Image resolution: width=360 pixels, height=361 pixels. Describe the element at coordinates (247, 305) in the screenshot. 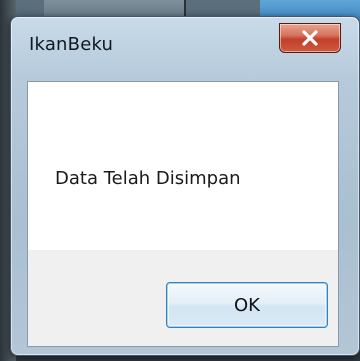

I see `ok-button: OK` at that location.